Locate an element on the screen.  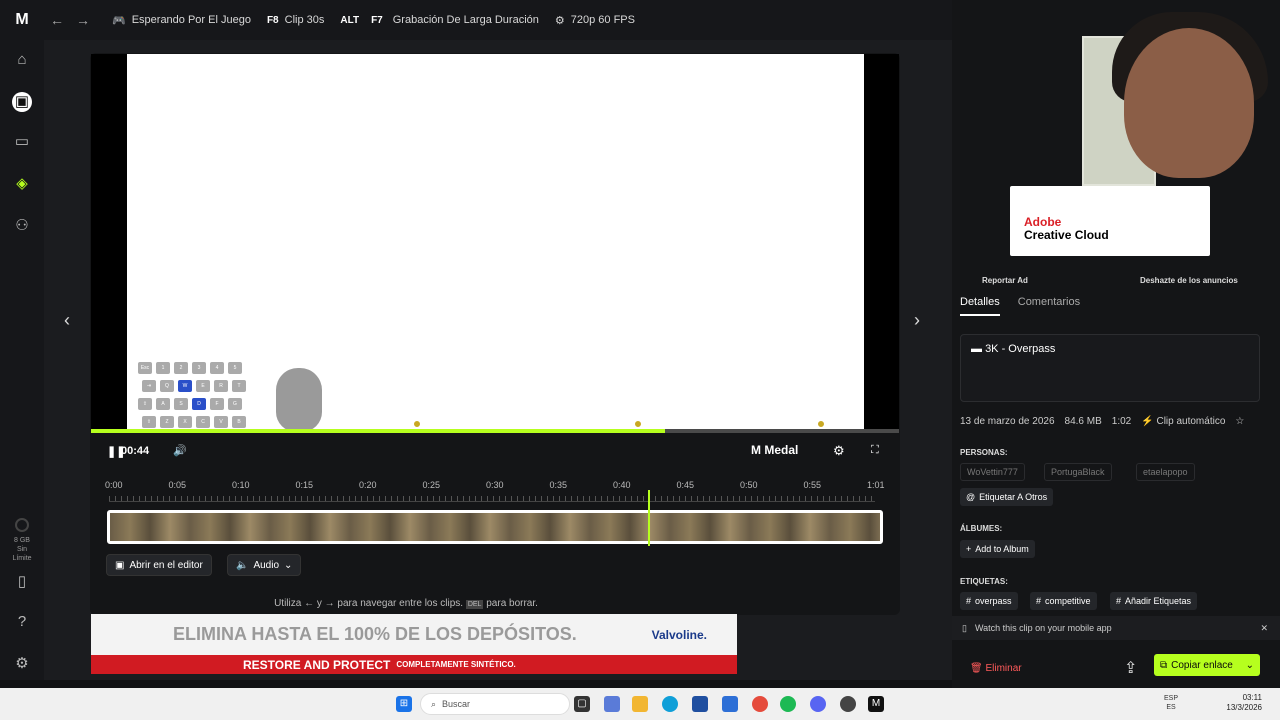
person-name: etaelapopo is located at coordinates (1165, 472).